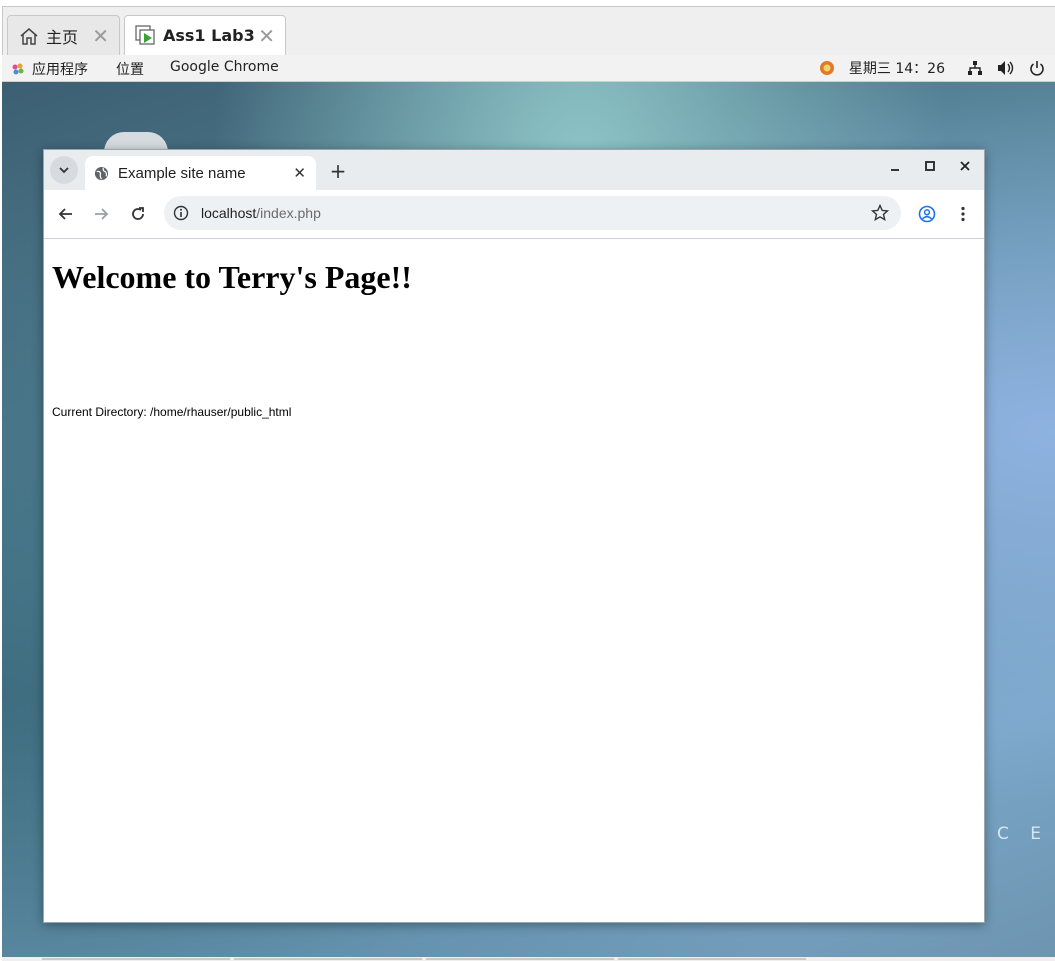 This screenshot has height=961, width=1055. I want to click on tab-search-button, so click(64, 170).